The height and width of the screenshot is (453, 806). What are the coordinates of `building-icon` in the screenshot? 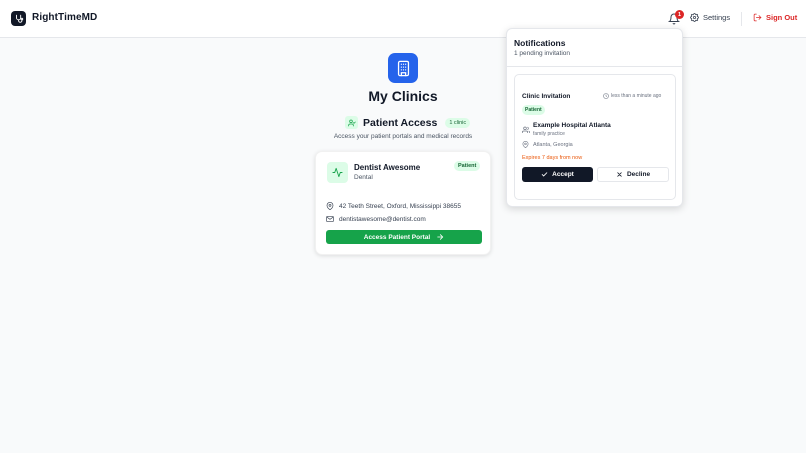 It's located at (403, 68).